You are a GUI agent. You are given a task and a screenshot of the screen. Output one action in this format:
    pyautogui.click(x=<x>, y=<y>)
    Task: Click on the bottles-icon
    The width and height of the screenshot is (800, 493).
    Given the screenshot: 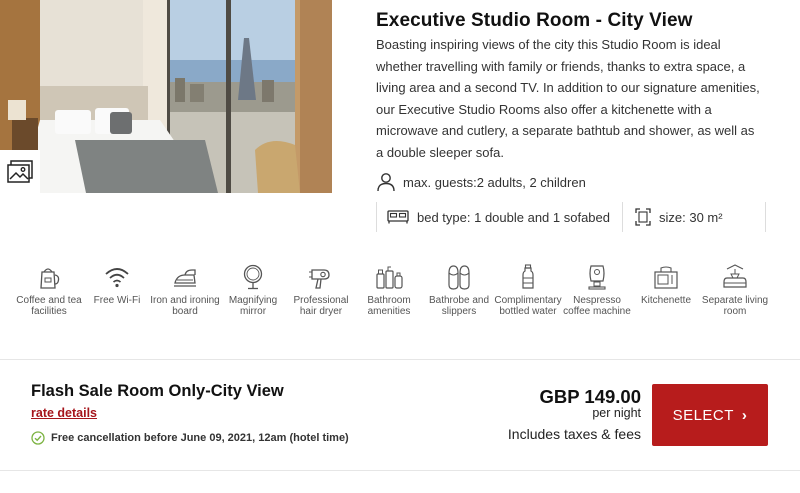 What is the action you would take?
    pyautogui.click(x=389, y=277)
    